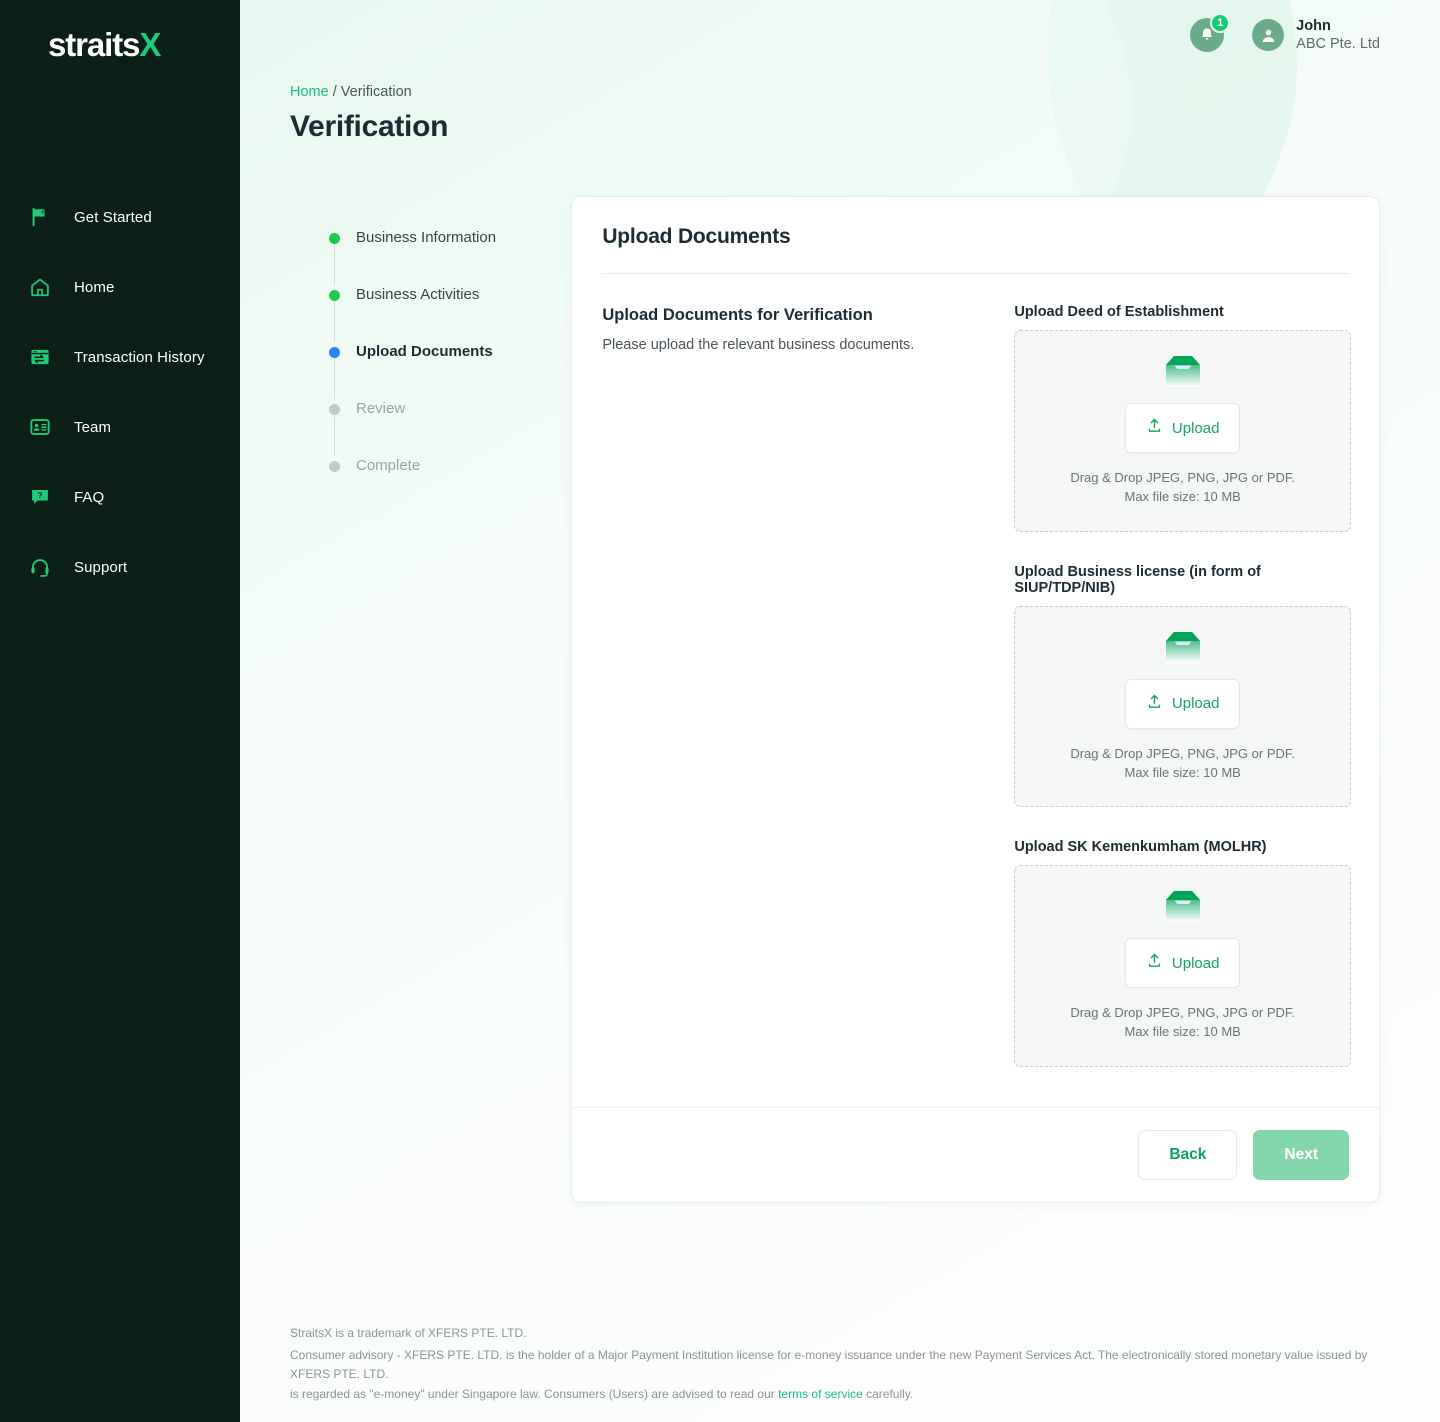 This screenshot has width=1440, height=1422. I want to click on stepper-item-upload-documents: Upload Documents, so click(445, 370).